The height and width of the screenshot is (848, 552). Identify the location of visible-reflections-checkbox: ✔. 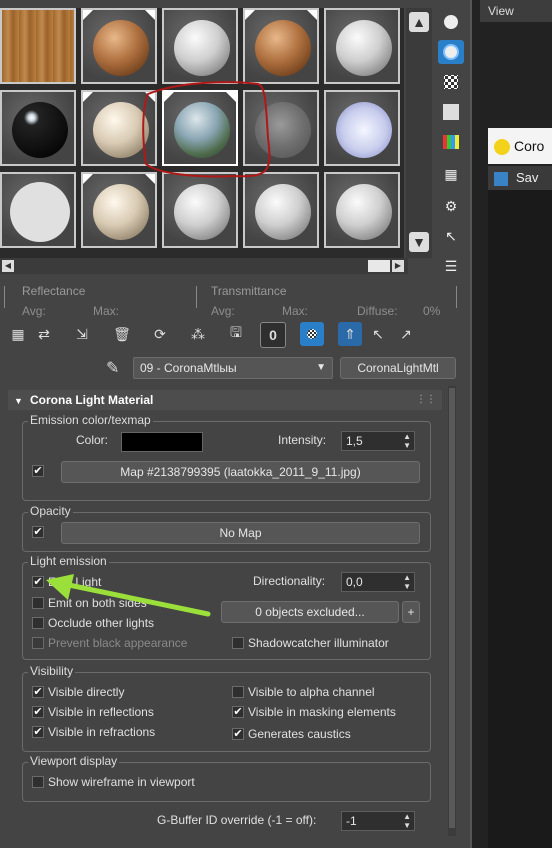
(38, 712).